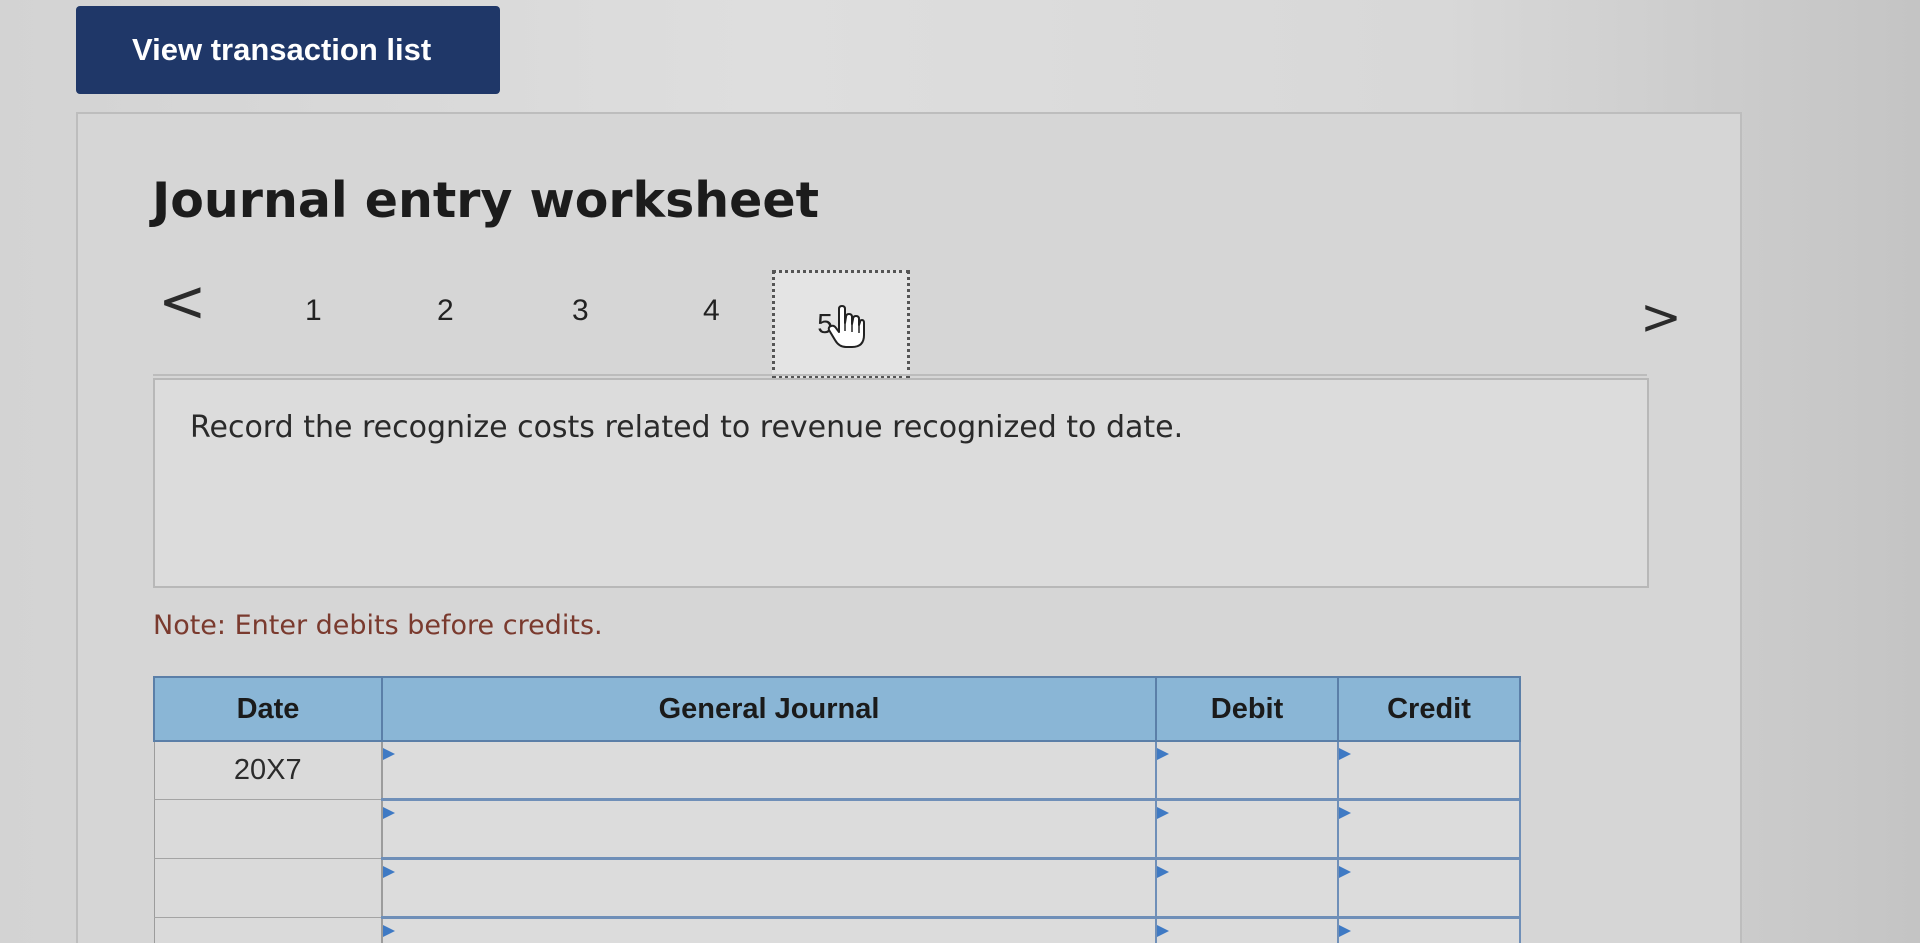 Image resolution: width=1920 pixels, height=943 pixels. I want to click on next-step-arrow: >, so click(1661, 317).